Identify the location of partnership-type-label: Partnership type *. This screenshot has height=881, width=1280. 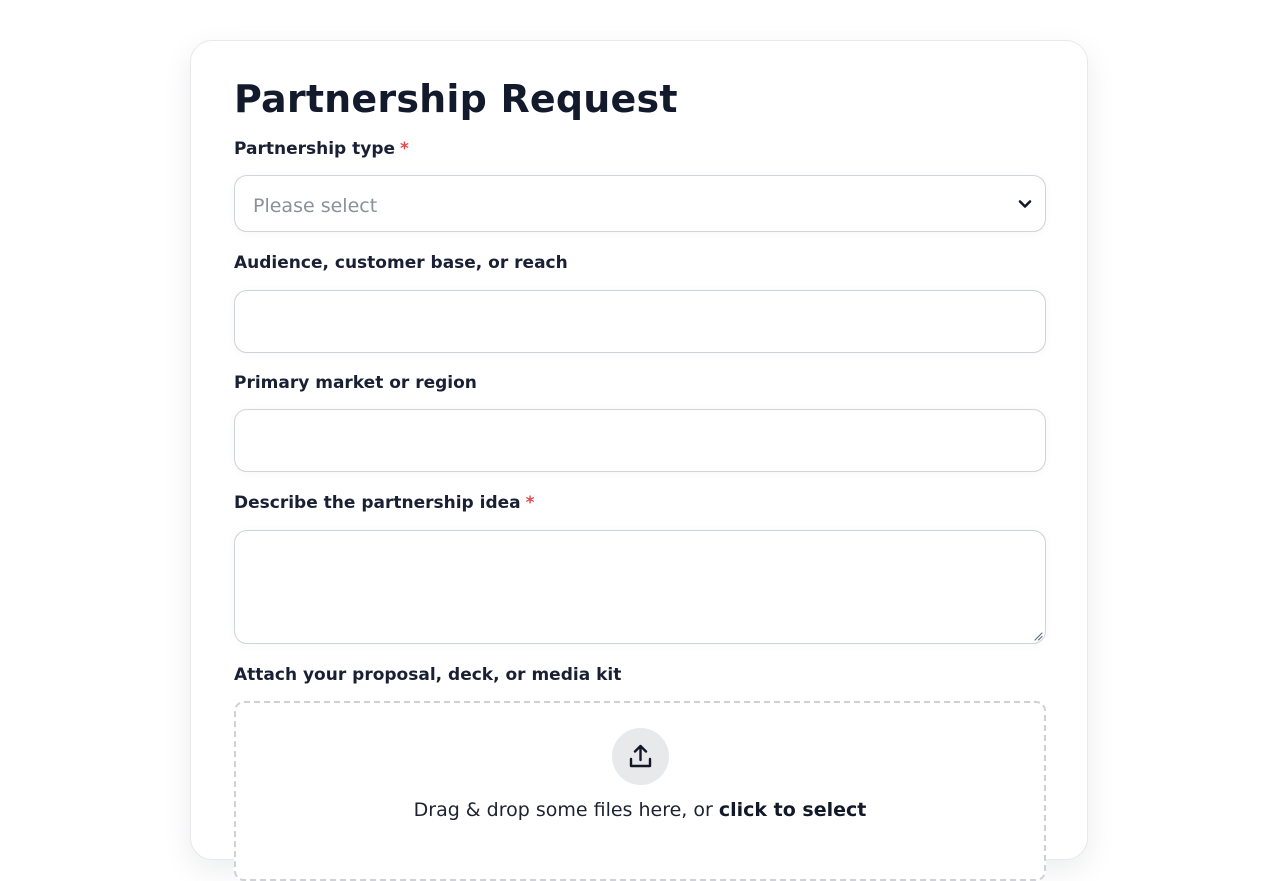
(321, 149).